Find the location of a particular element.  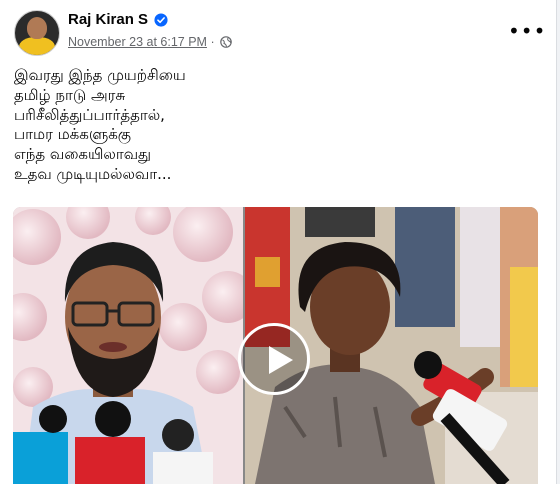

post-timestamp: November 23 at 6:17 PM is located at coordinates (137, 42).